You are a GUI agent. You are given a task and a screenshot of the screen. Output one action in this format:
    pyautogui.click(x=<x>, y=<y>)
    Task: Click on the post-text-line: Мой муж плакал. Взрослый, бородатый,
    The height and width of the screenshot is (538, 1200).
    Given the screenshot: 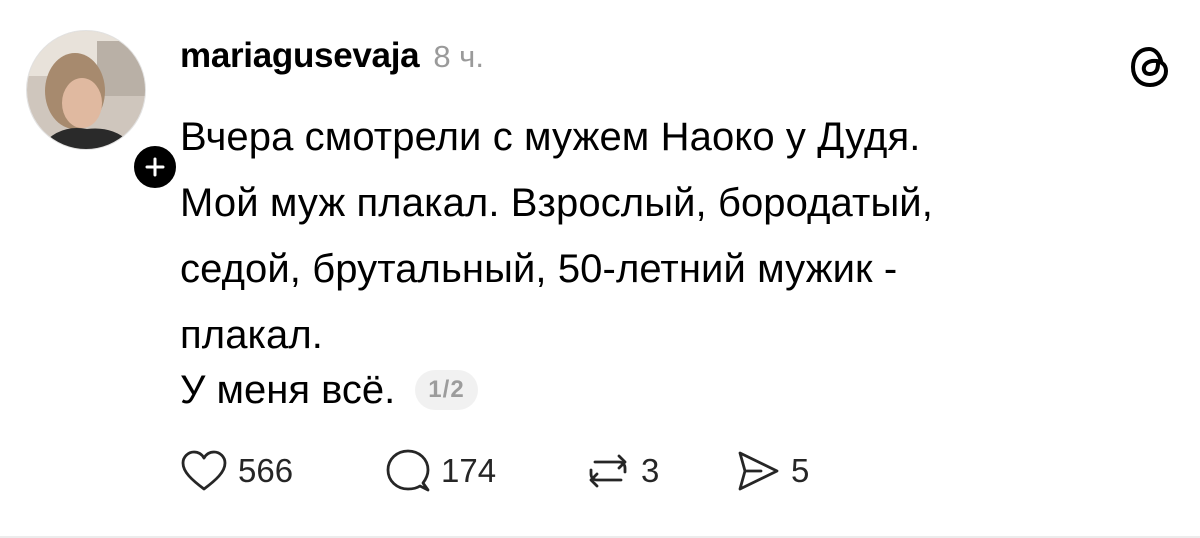 What is the action you would take?
    pyautogui.click(x=556, y=203)
    